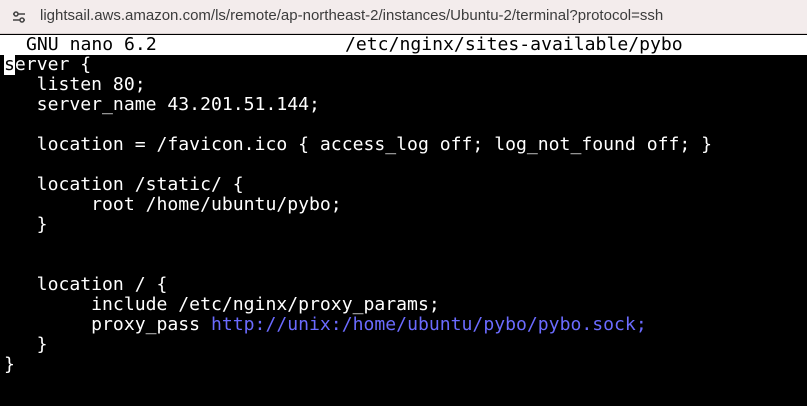 This screenshot has width=807, height=406. What do you see at coordinates (162, 104) in the screenshot?
I see `line-text: server_name 43.201.51.144;` at bounding box center [162, 104].